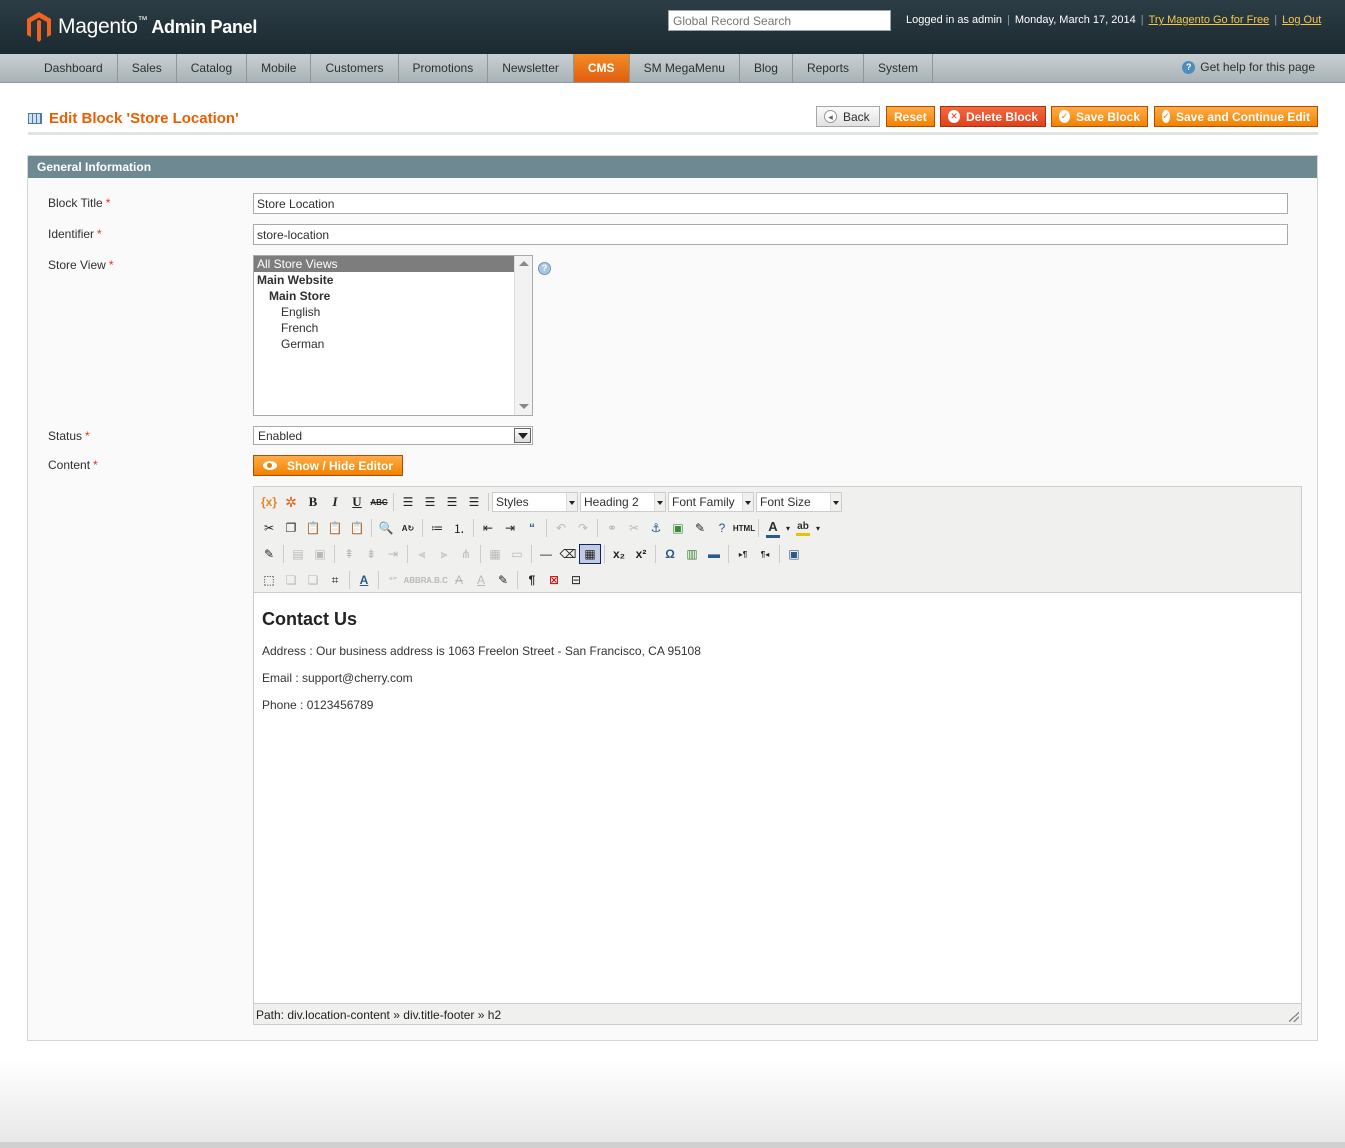 This screenshot has width=1345, height=1148. What do you see at coordinates (766, 68) in the screenshot?
I see `nav-blog: Blog` at bounding box center [766, 68].